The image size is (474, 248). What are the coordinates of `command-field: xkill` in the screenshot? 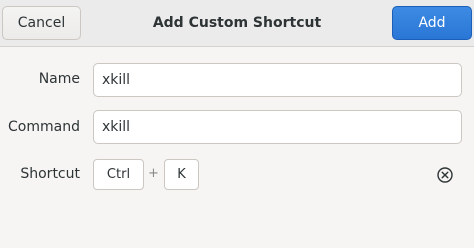 It's located at (277, 127).